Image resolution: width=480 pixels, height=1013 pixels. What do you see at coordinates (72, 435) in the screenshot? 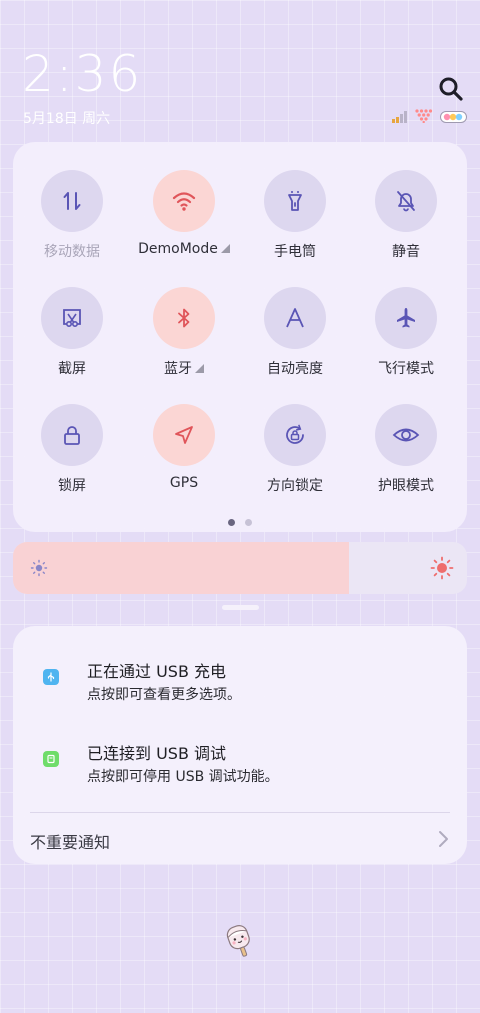
I see `lock-icon` at bounding box center [72, 435].